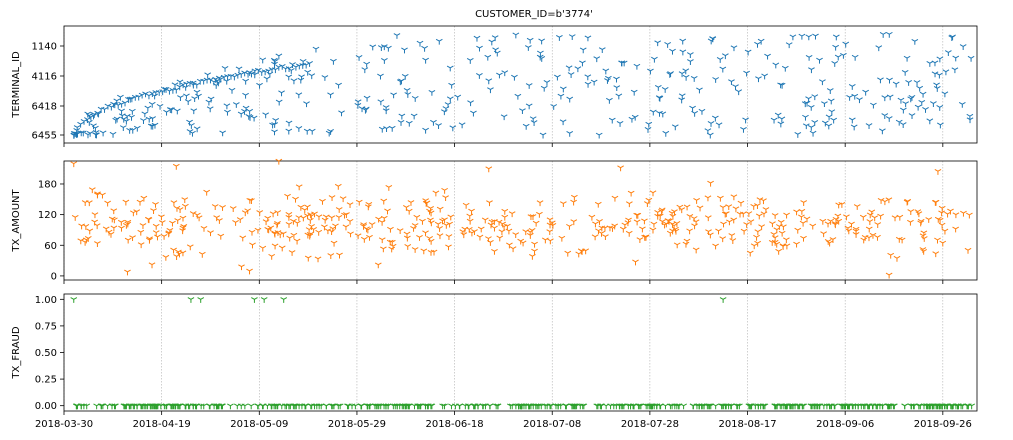 This screenshot has height=440, width=1013. I want to click on fraud-point, so click(254, 300).